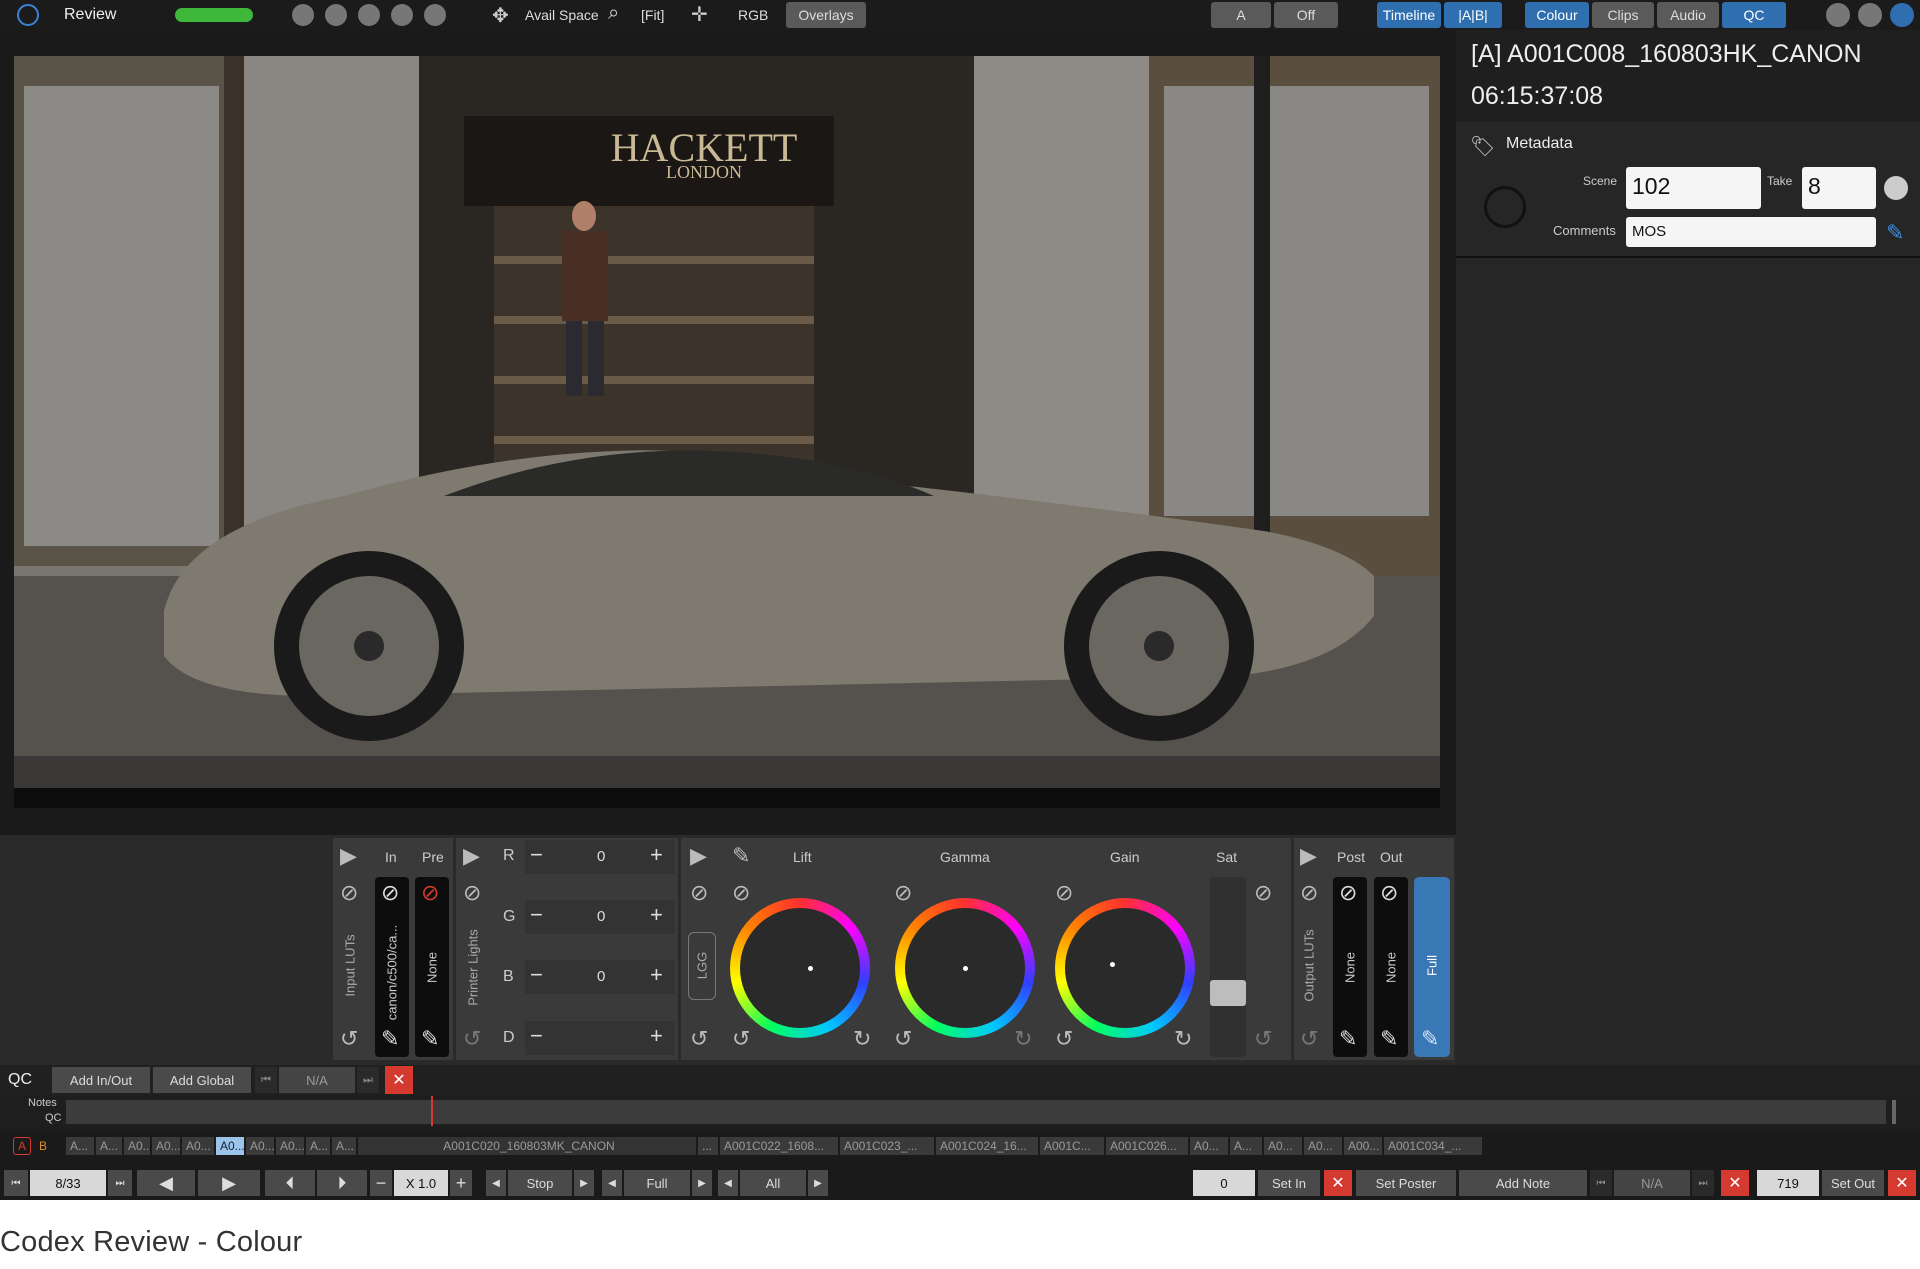 The width and height of the screenshot is (1920, 1269). Describe the element at coordinates (699, 893) in the screenshot. I see `lgg-bypass-icon: ⊘` at that location.